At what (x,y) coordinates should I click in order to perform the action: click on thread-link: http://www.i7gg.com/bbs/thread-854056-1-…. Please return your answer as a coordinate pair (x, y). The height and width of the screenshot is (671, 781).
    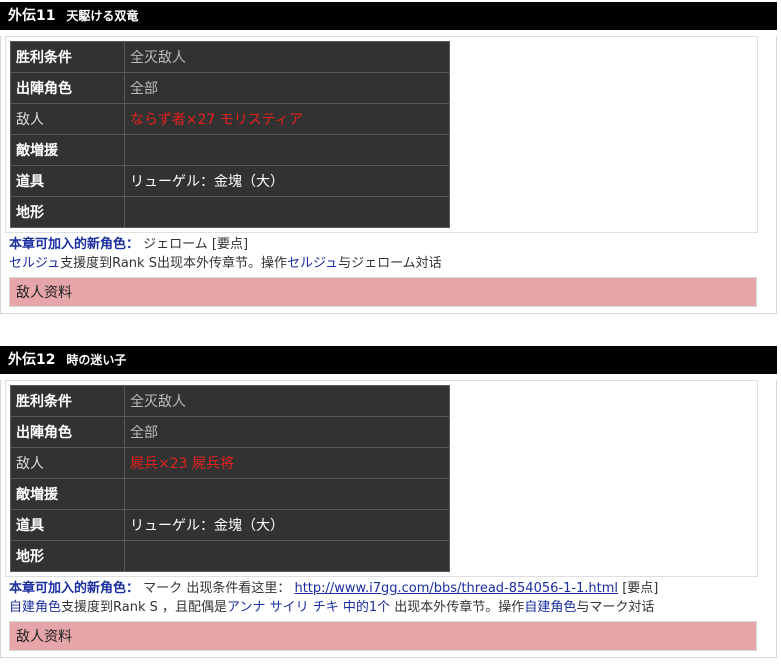
    Looking at the image, I should click on (456, 588).